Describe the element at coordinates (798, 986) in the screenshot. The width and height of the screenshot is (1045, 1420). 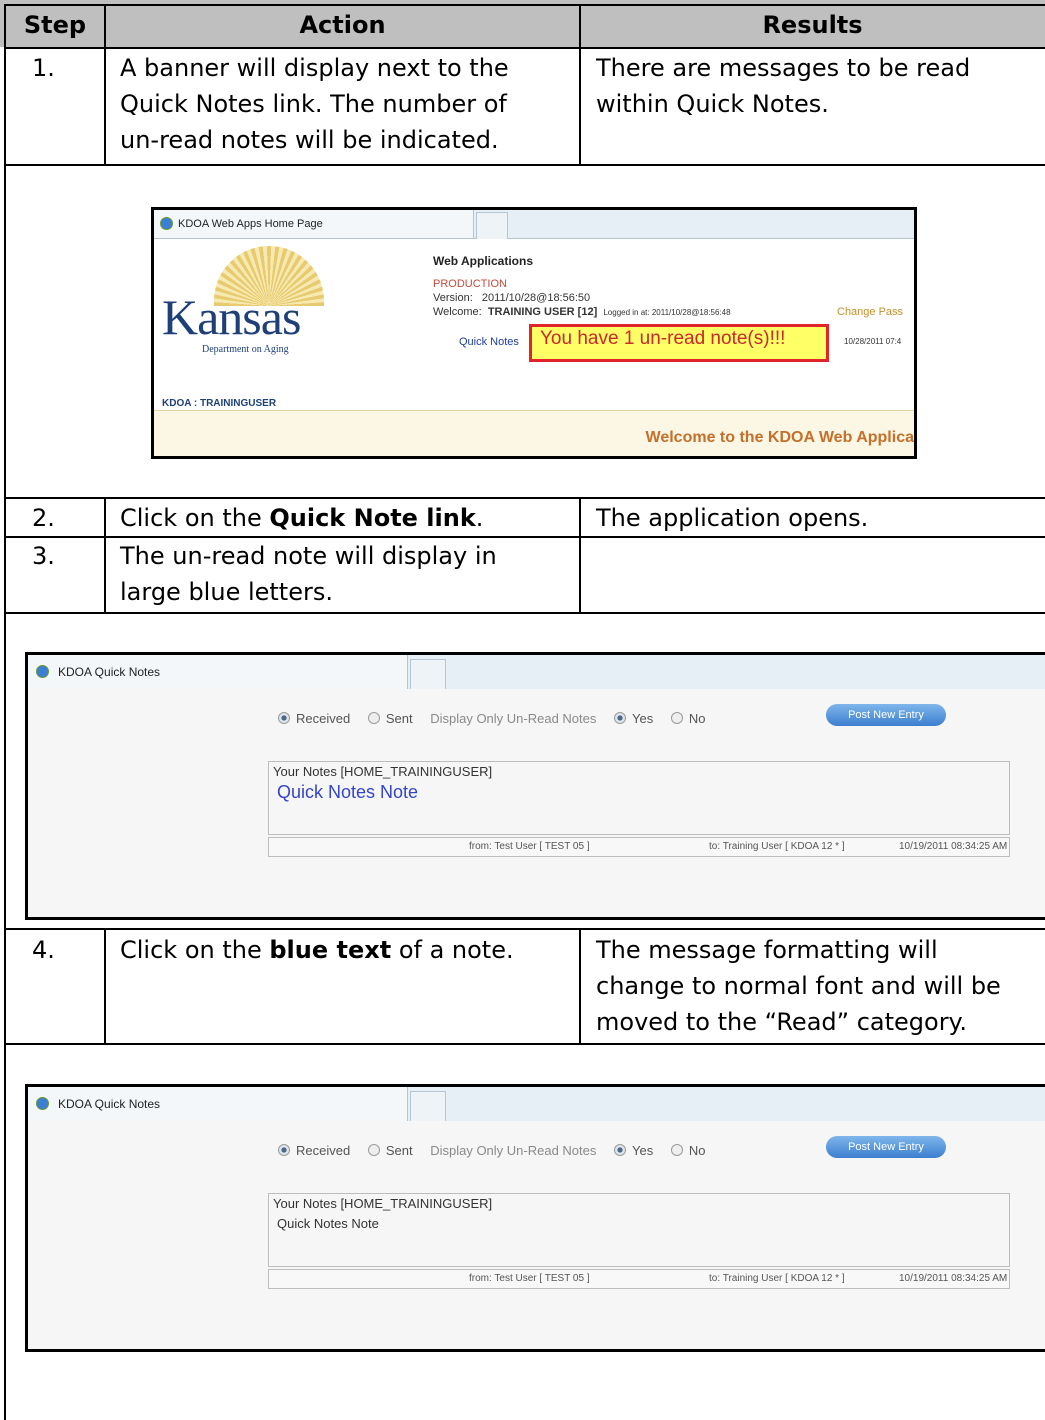
I see `result-line: change to normal font and will be` at that location.